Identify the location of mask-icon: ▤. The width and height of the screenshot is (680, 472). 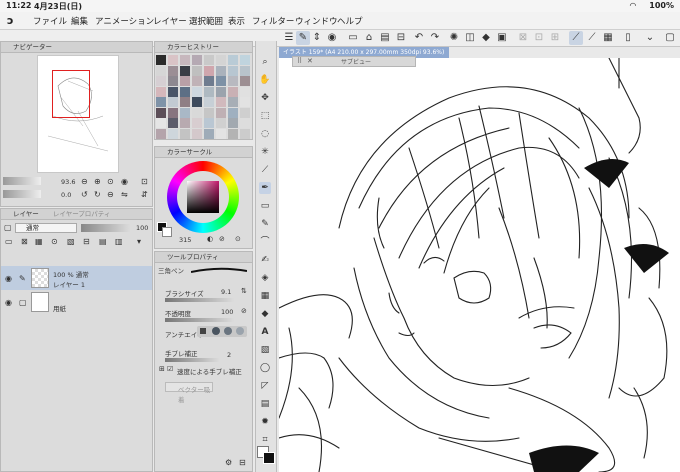
(103, 241).